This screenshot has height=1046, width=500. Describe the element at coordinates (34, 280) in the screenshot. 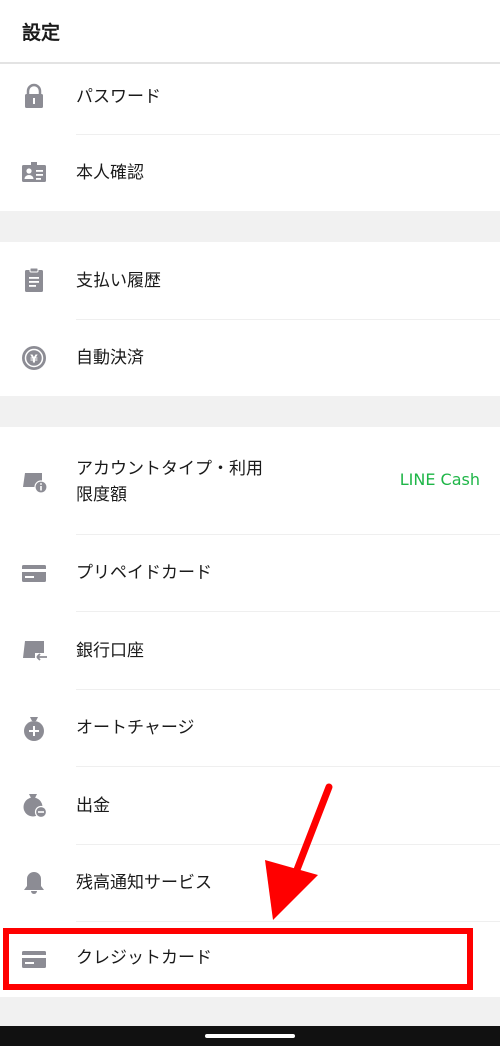

I see `clipboard-icon` at that location.